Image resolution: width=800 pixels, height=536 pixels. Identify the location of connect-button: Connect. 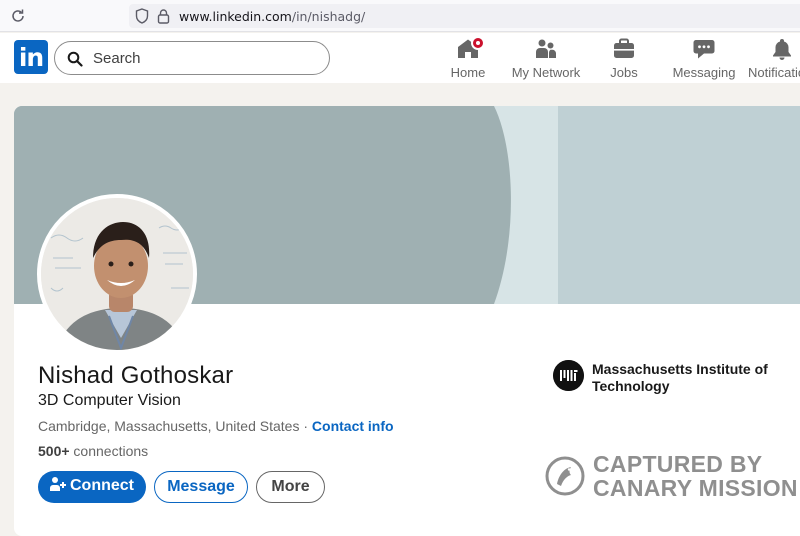
(92, 487).